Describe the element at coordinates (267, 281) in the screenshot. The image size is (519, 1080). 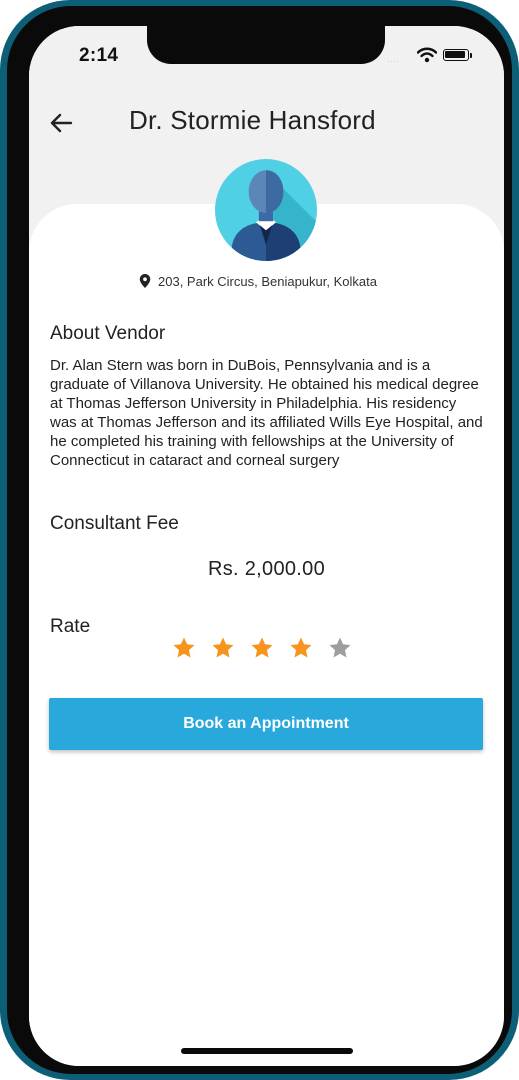
I see `address-text: 203, Park Circus, Beniapukur, Kolkata` at that location.